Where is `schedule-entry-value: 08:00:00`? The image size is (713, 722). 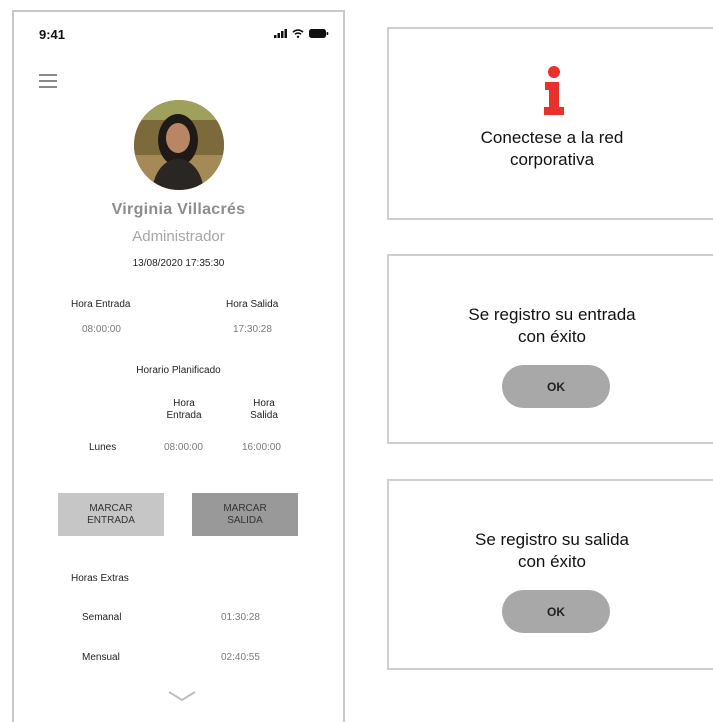 schedule-entry-value: 08:00:00 is located at coordinates (183, 447).